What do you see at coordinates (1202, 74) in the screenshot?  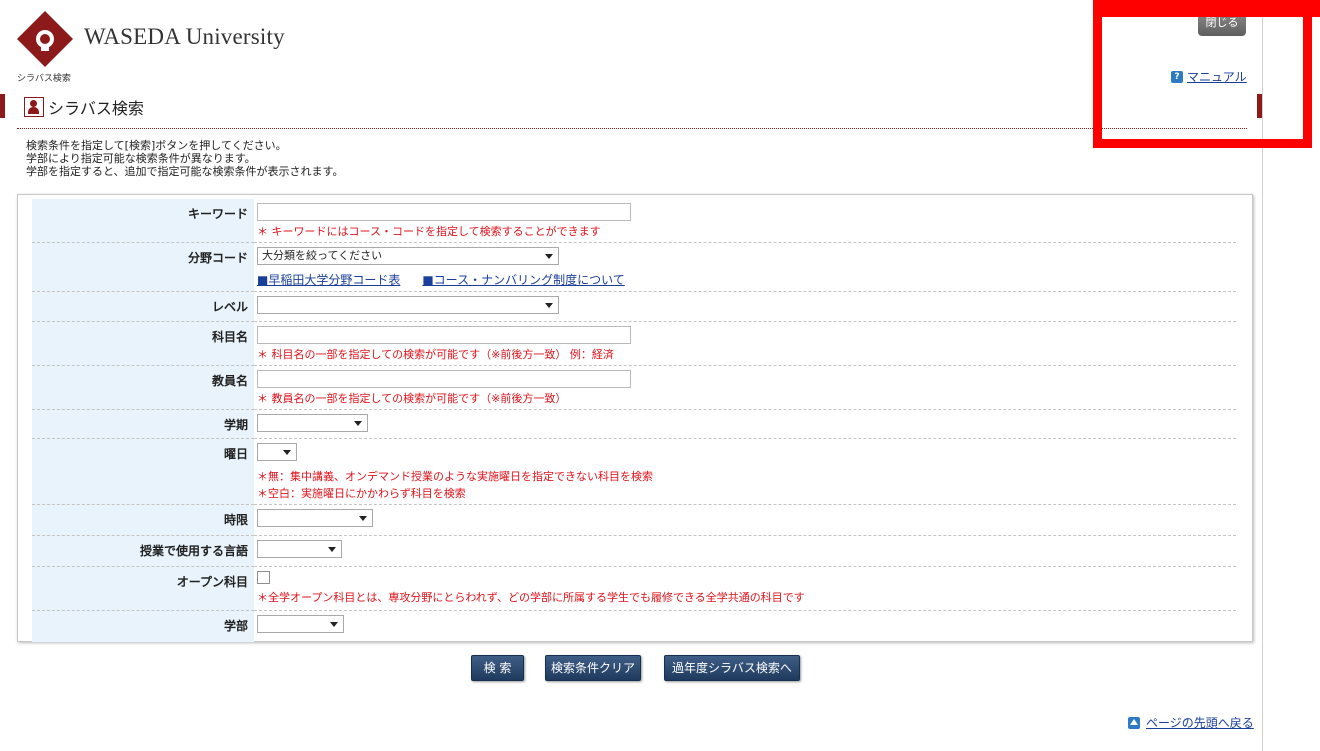 I see `highlight-annotation` at bounding box center [1202, 74].